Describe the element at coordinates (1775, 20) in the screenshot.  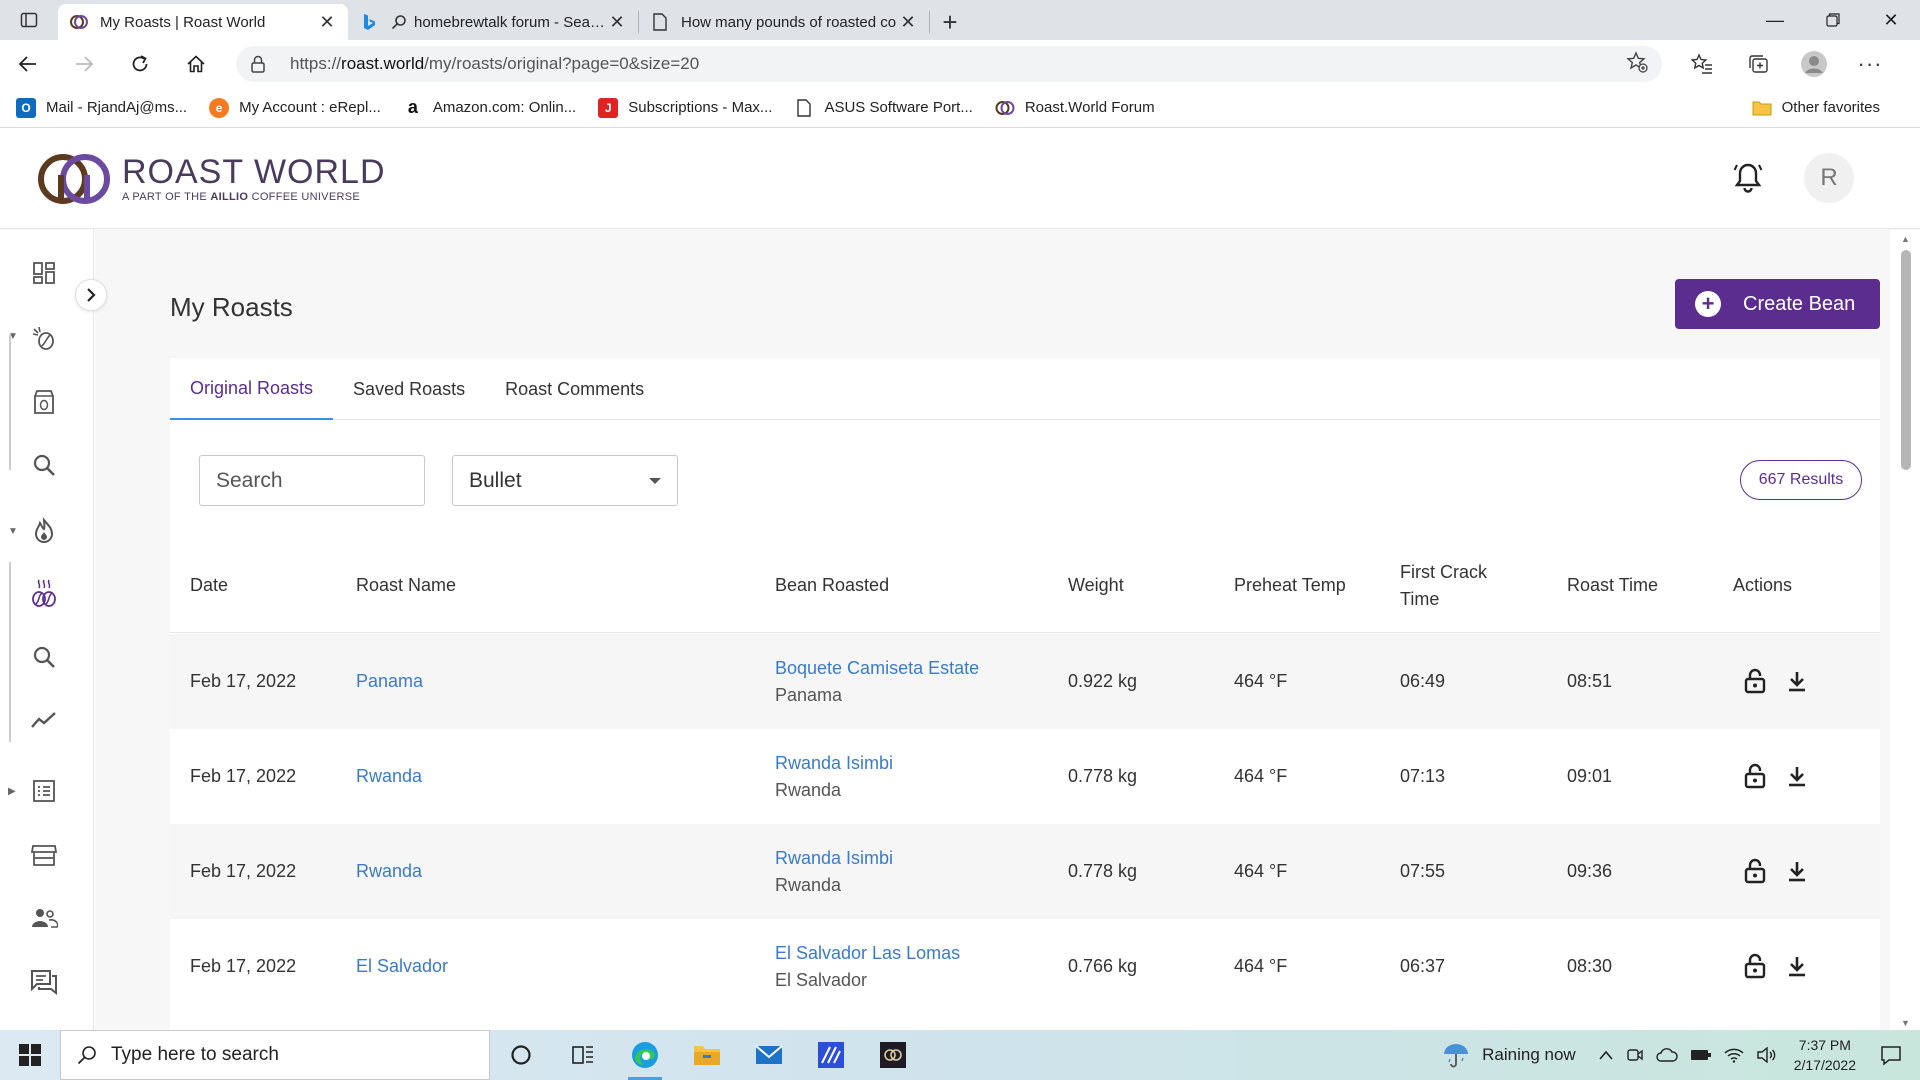
I see `minimize-button: —` at that location.